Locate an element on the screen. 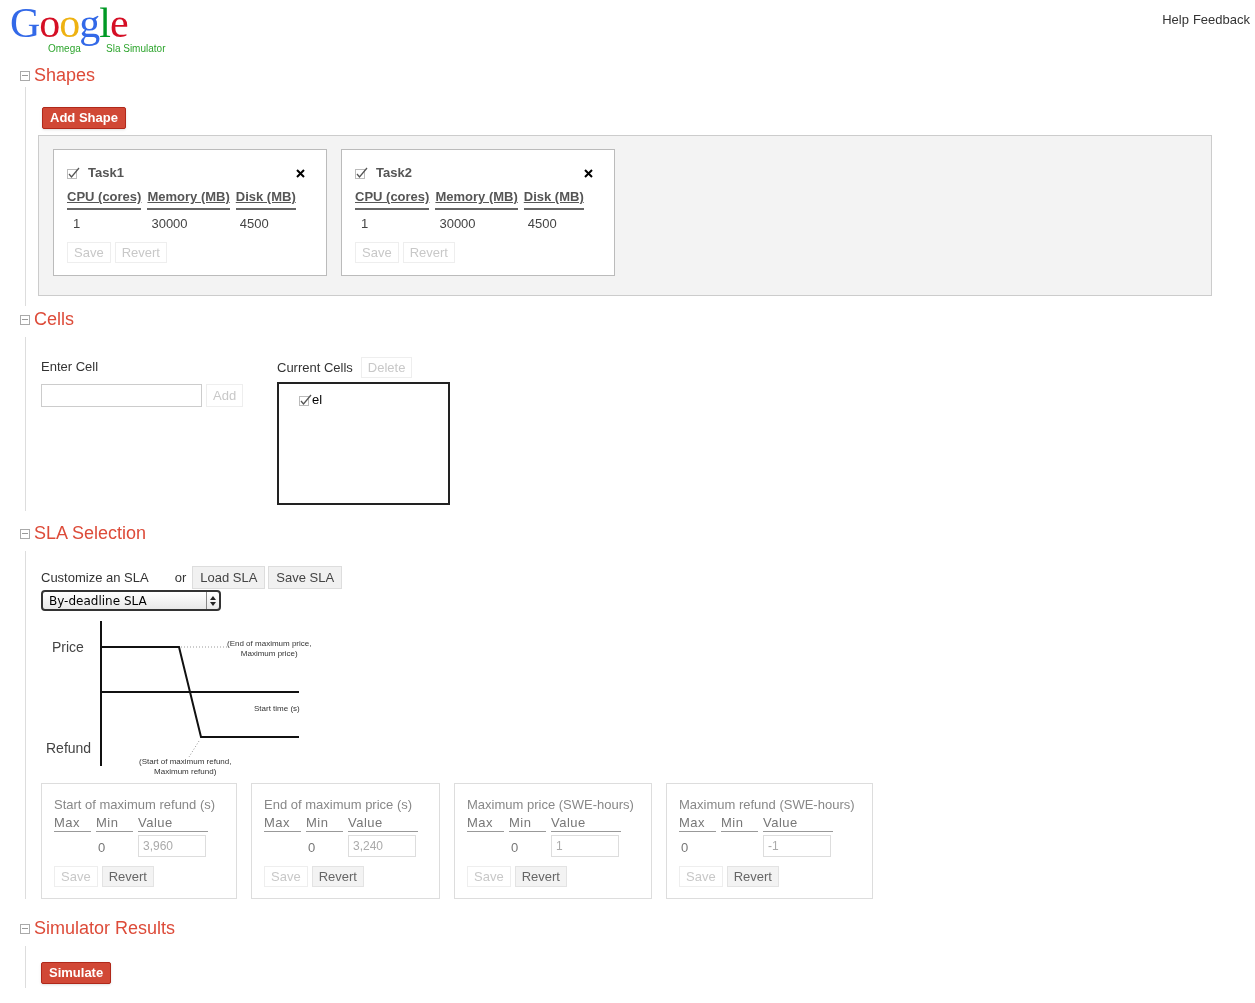  sla-type-select: By-deadline SLA is located at coordinates (131, 600).